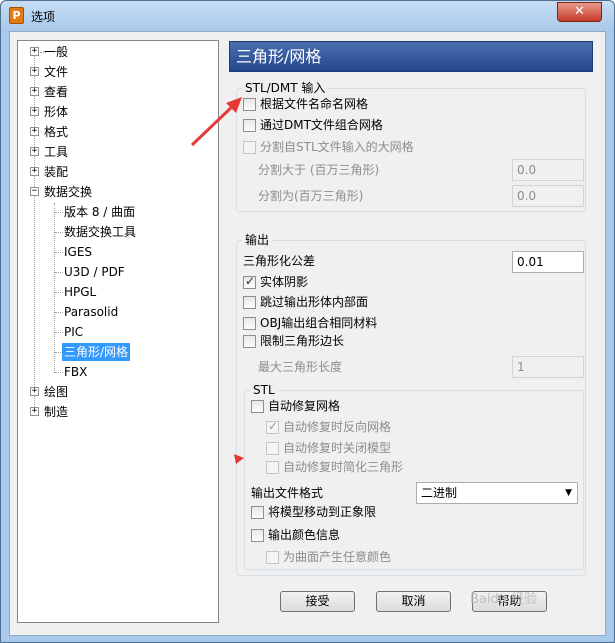  I want to click on tree-item-label: 数据交换, so click(68, 192).